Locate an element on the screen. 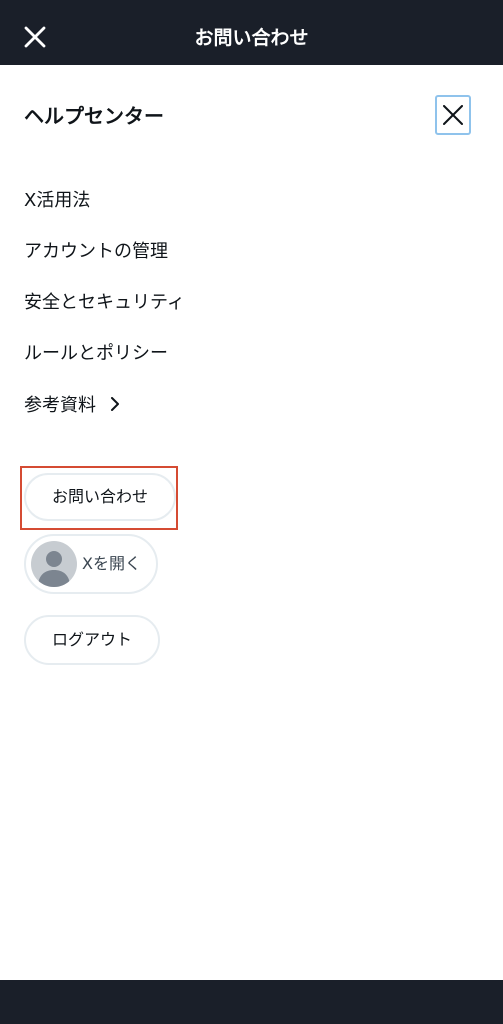  logout-button: ログアウト is located at coordinates (92, 640).